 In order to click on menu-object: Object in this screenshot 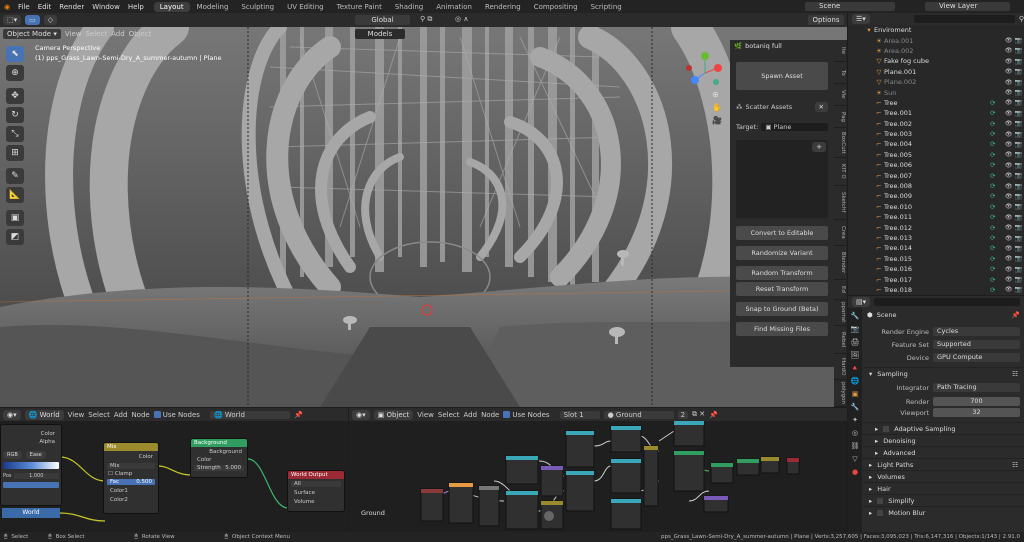, I will do `click(140, 34)`.